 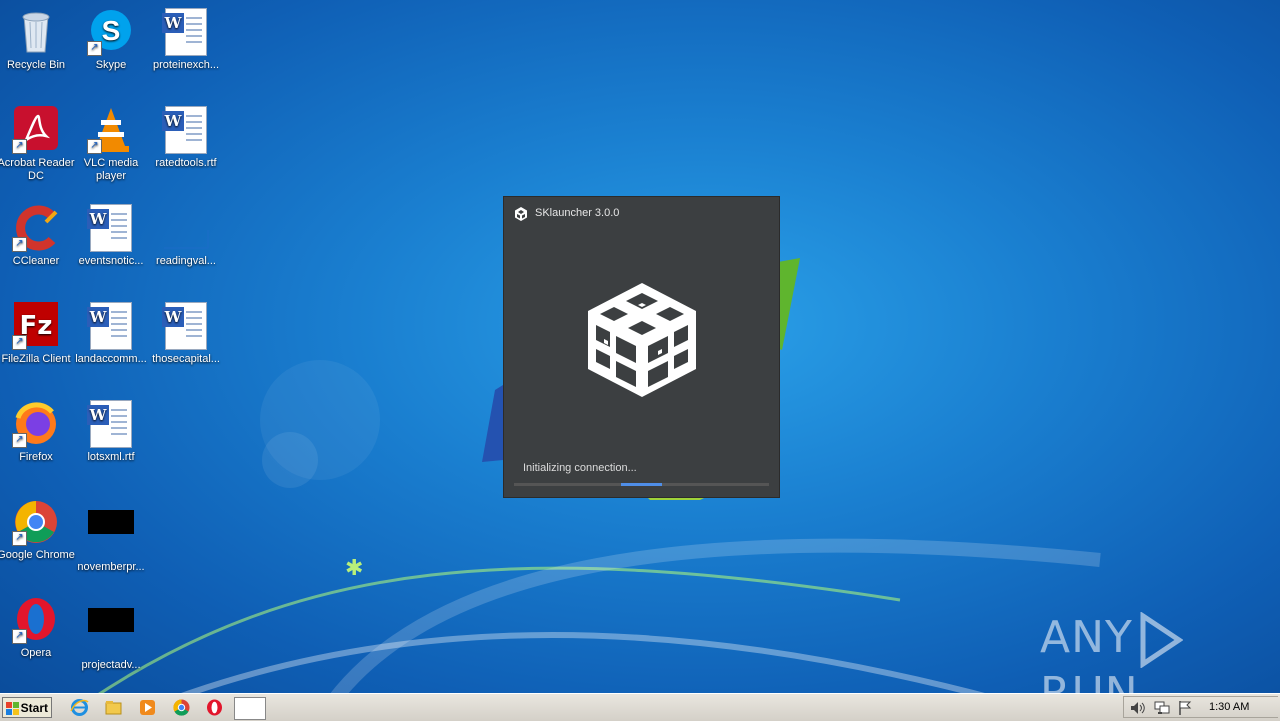 What do you see at coordinates (36, 620) in the screenshot?
I see `opera-icon: ↗` at bounding box center [36, 620].